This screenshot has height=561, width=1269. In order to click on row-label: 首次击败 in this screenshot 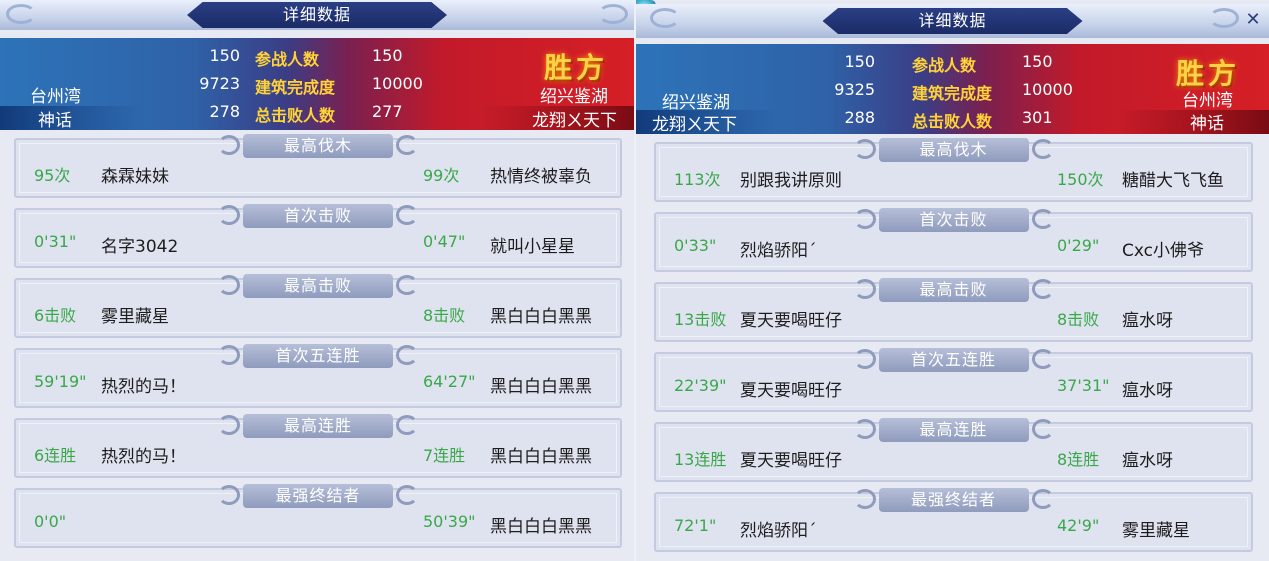, I will do `click(953, 221)`.